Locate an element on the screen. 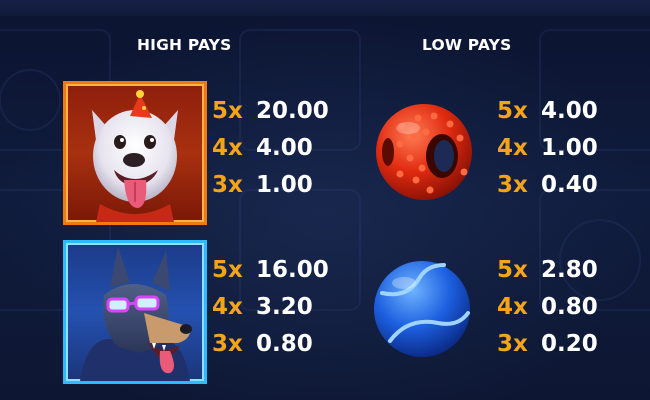 The image size is (650, 400). pay-value: 3.20 is located at coordinates (284, 307).